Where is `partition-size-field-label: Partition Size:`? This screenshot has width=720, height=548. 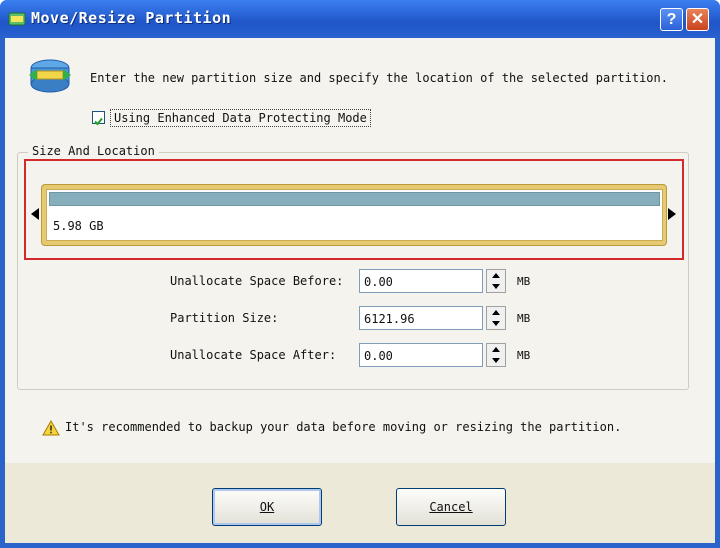
partition-size-field-label: Partition Size: is located at coordinates (224, 318).